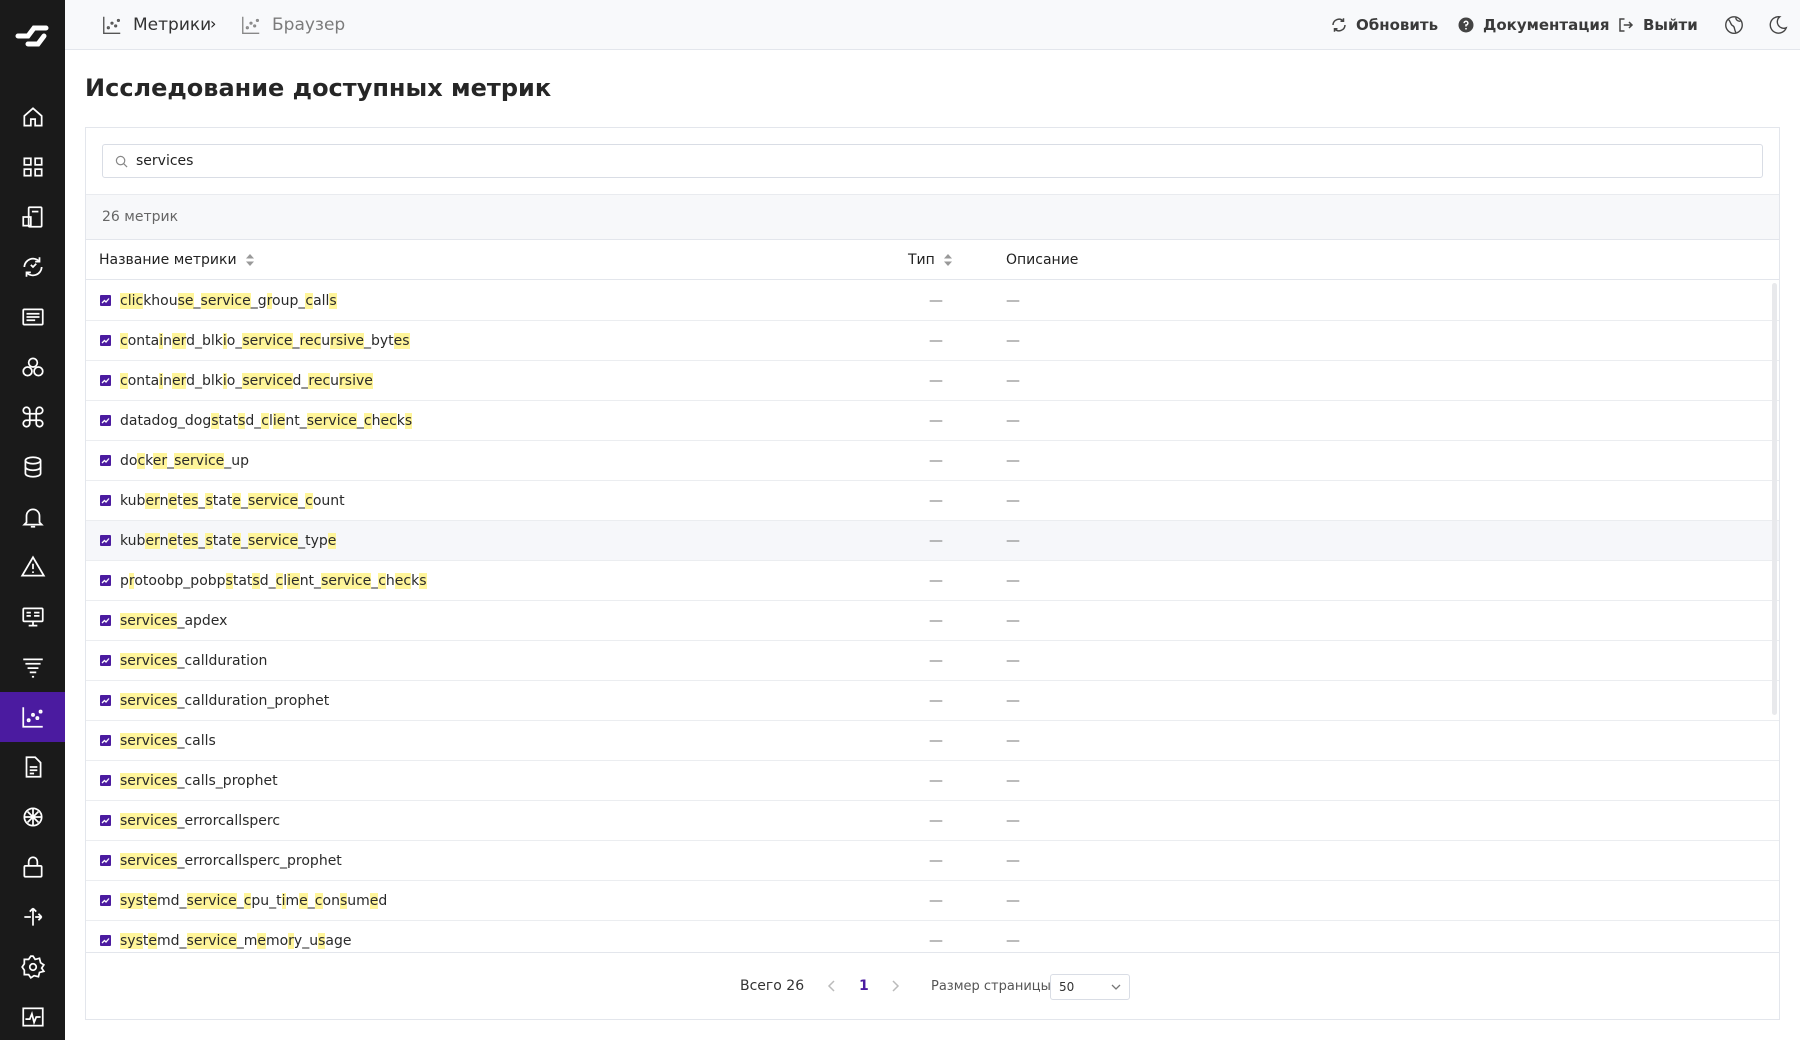 The height and width of the screenshot is (1040, 1800). I want to click on table-row: services_calls — —, so click(932, 741).